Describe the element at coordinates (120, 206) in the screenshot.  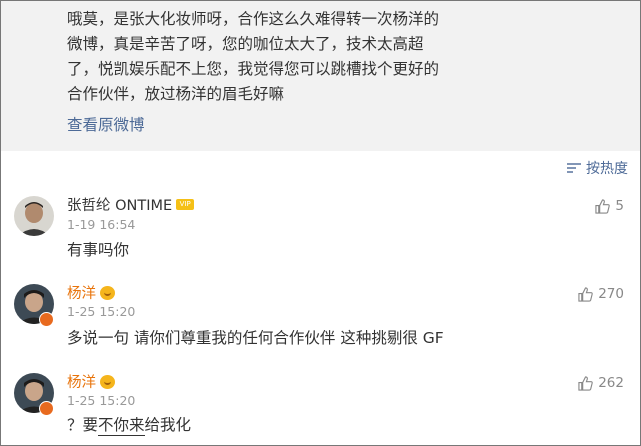
I see `author-name: 张哲纶 ONTIME` at that location.